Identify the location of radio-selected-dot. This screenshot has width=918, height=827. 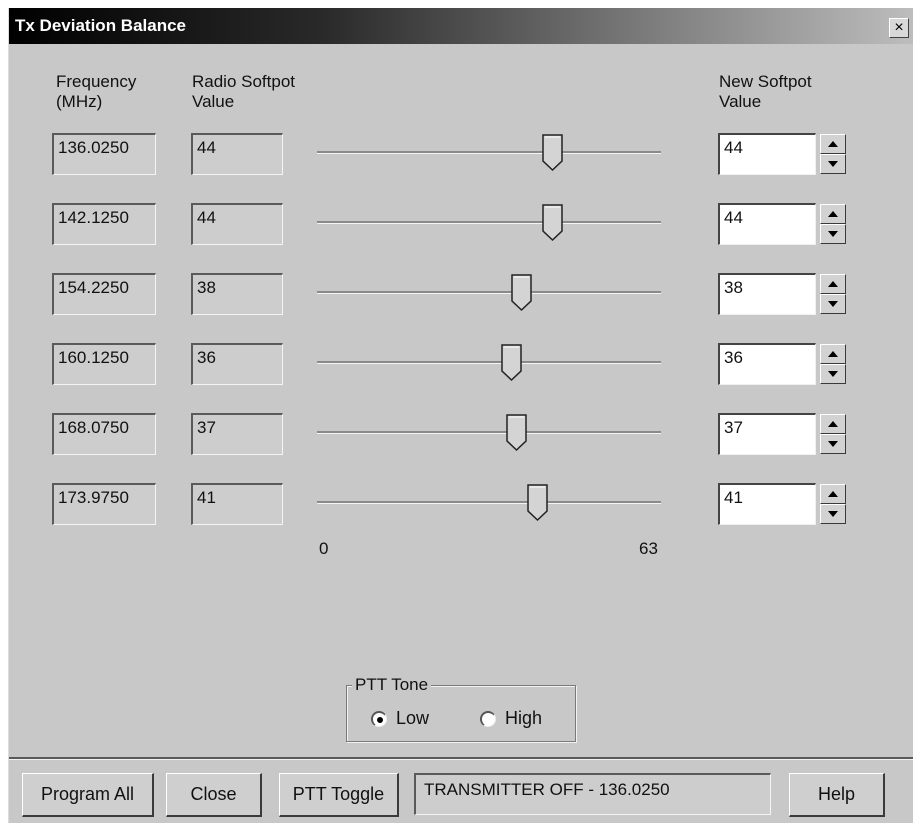
(380, 719).